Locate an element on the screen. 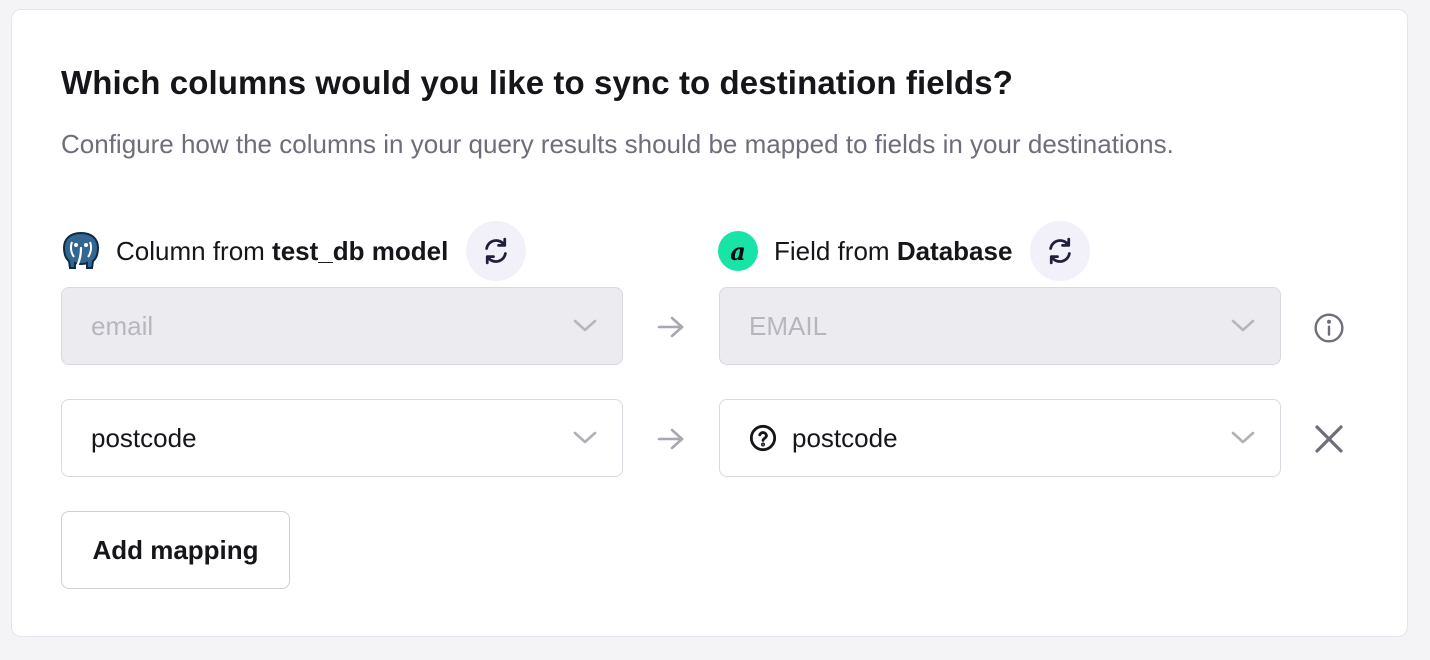  source-header-prefix: Column from is located at coordinates (194, 250).